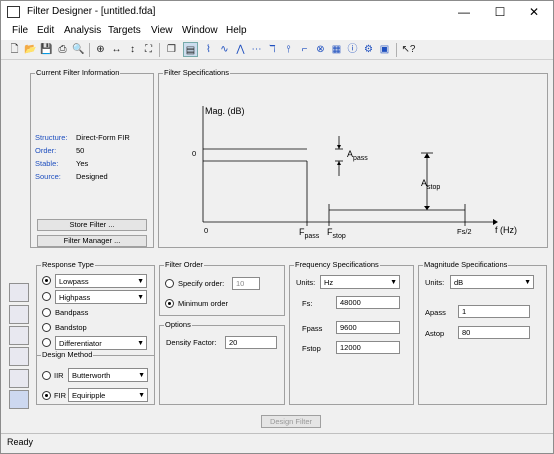 The image size is (554, 454). I want to click on order-value: 50, so click(80, 150).